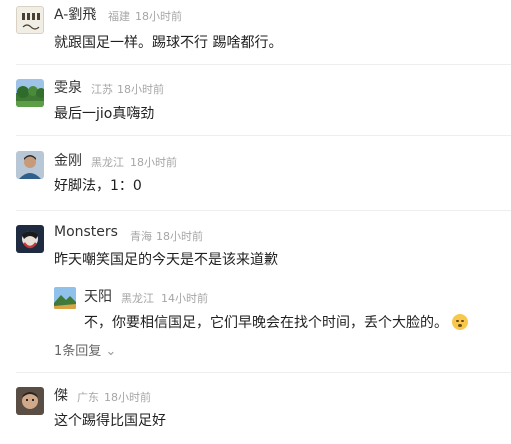 This screenshot has width=511, height=444. Describe the element at coordinates (166, 260) in the screenshot. I see `comment-text: 昨天嘲笑国足的今天是不是该来道歉` at that location.